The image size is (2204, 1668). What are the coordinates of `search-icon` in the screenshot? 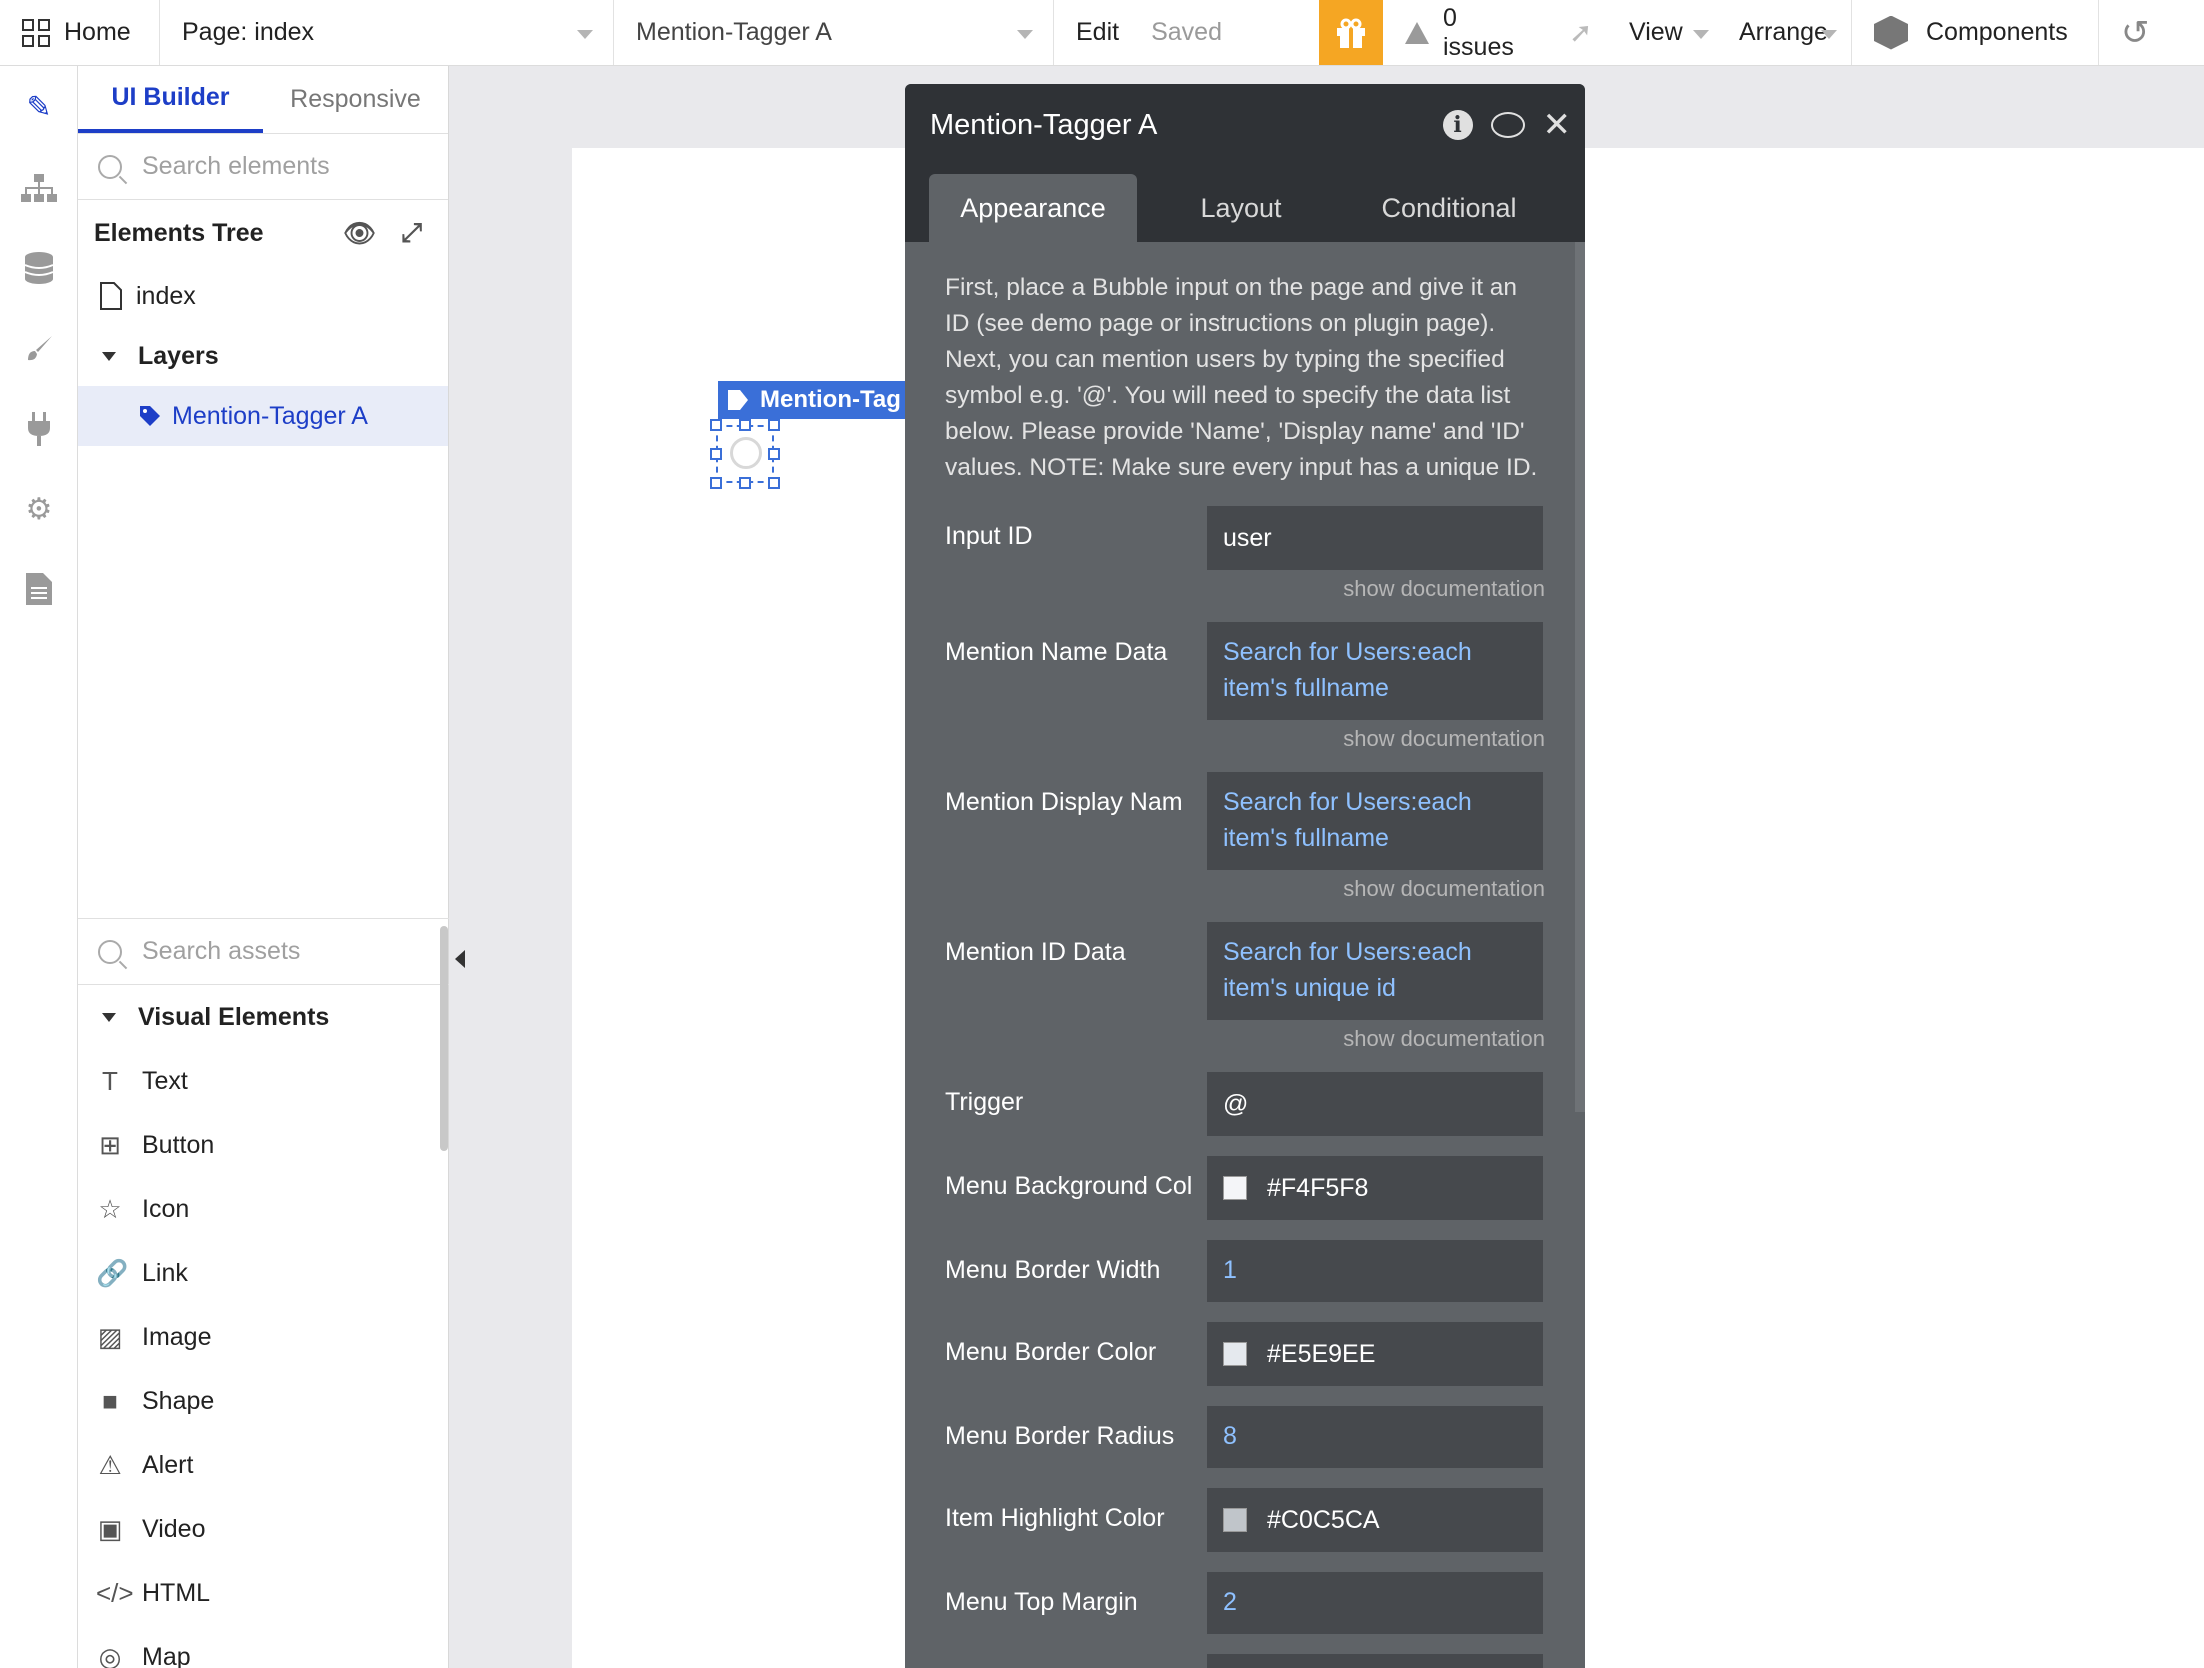 It's located at (110, 166).